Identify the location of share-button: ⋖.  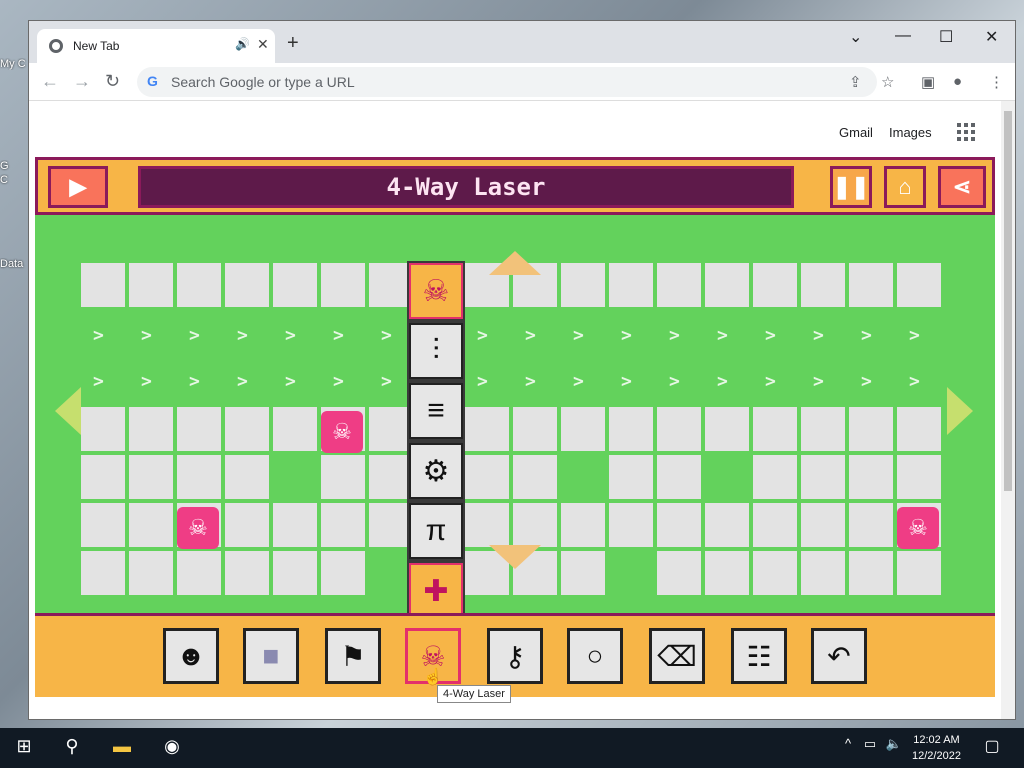
(962, 187).